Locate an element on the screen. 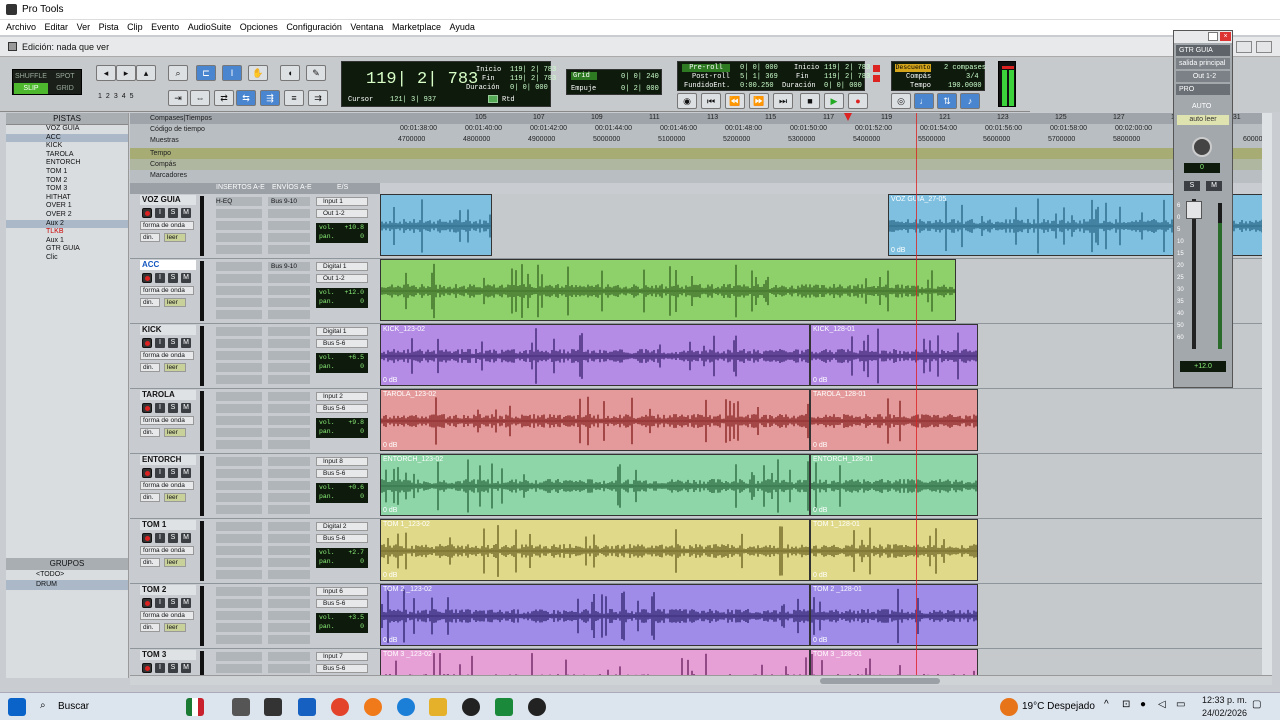 The width and height of the screenshot is (1280, 720). horizontal-scrollbar is located at coordinates (701, 680).